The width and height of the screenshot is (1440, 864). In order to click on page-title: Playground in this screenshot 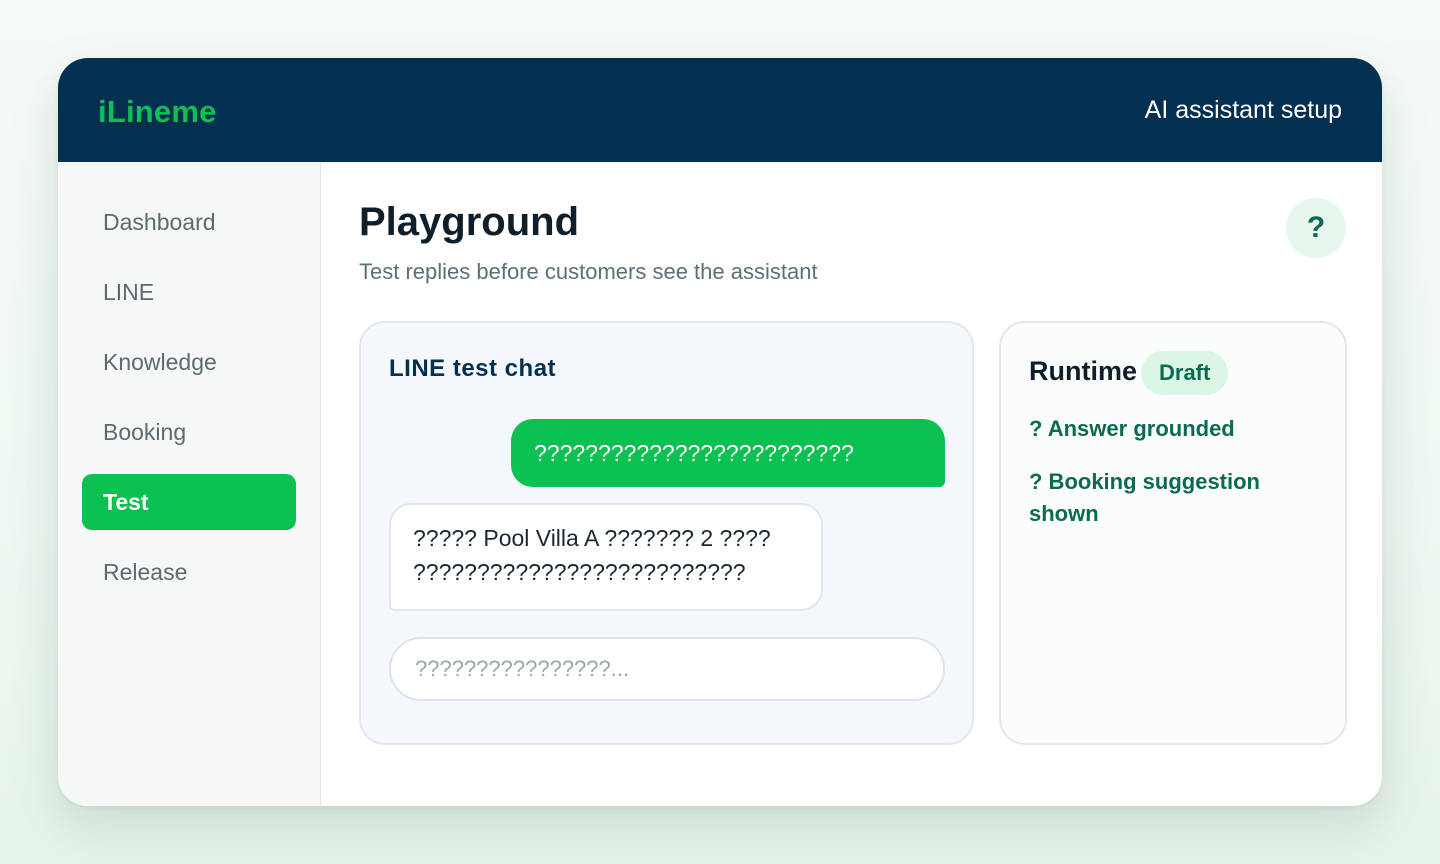, I will do `click(469, 222)`.